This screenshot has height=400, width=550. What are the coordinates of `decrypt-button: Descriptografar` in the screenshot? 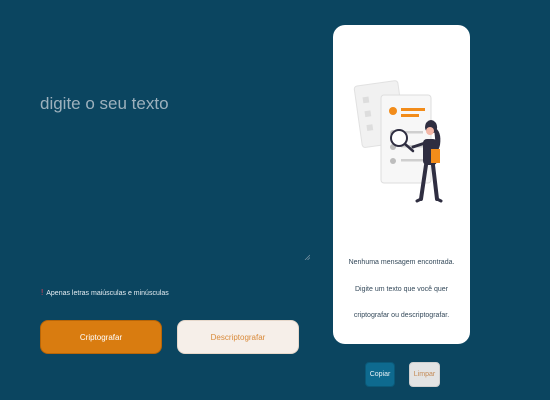 It's located at (238, 337).